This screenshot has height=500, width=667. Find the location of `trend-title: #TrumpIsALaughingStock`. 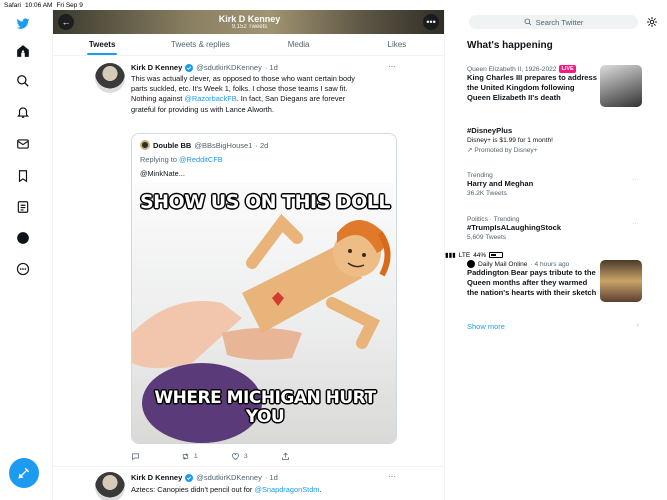

trend-title: #TrumpIsALaughingStock is located at coordinates (514, 227).